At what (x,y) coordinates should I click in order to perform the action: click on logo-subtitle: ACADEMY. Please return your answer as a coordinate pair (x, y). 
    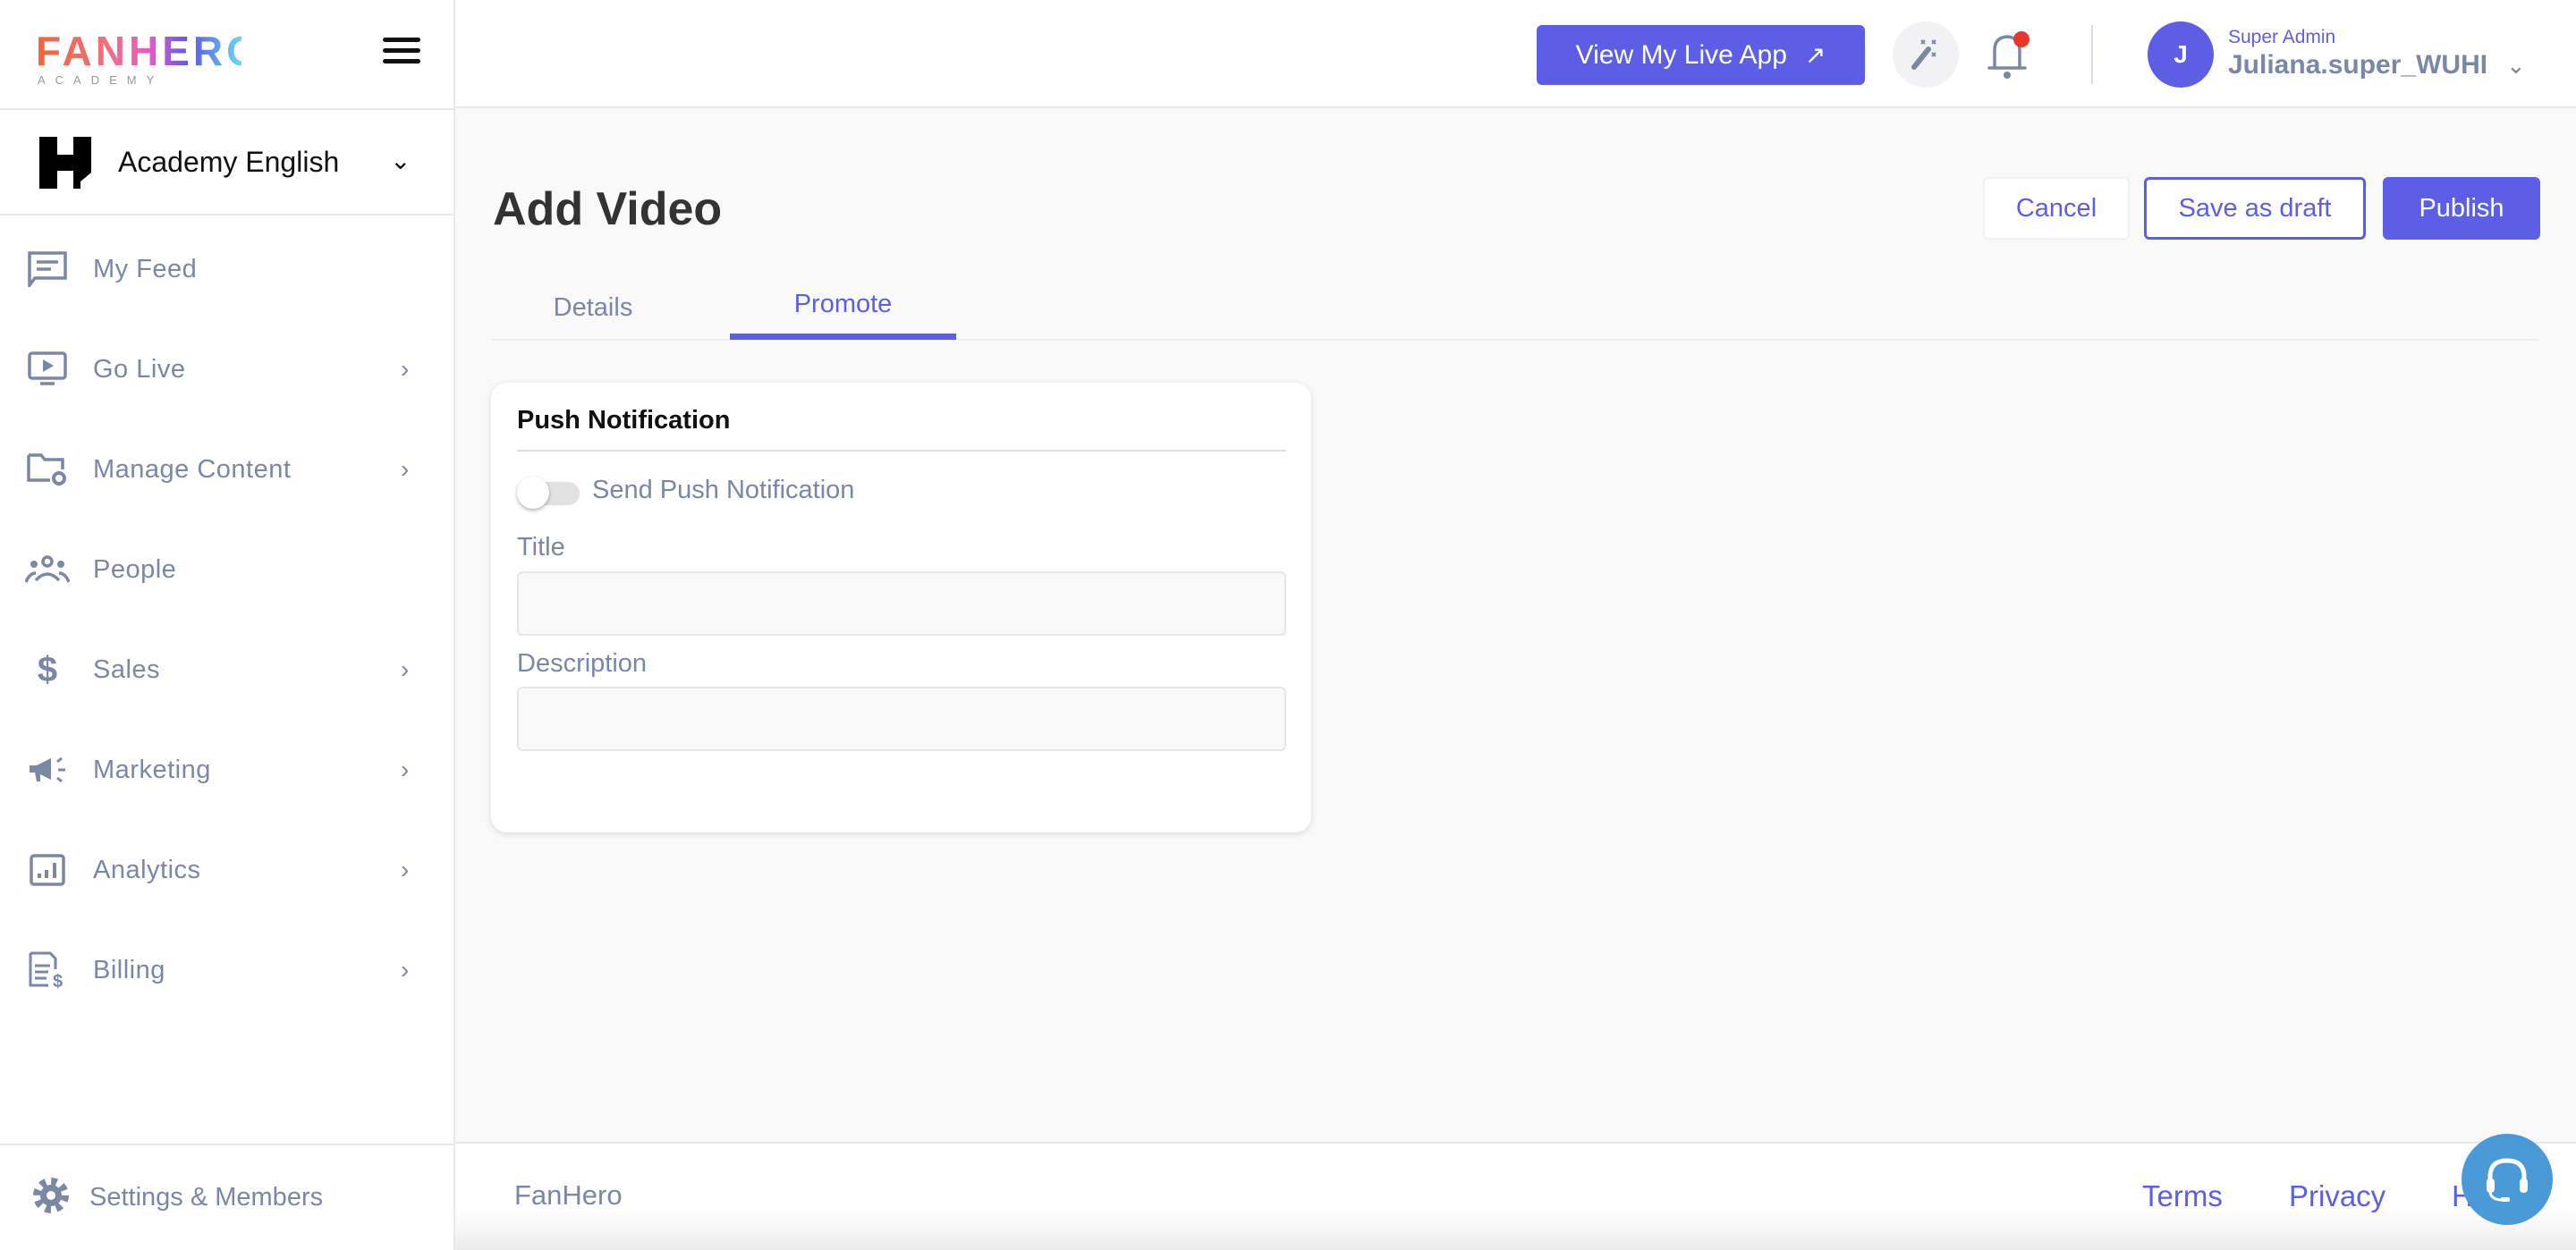
    Looking at the image, I should click on (101, 80).